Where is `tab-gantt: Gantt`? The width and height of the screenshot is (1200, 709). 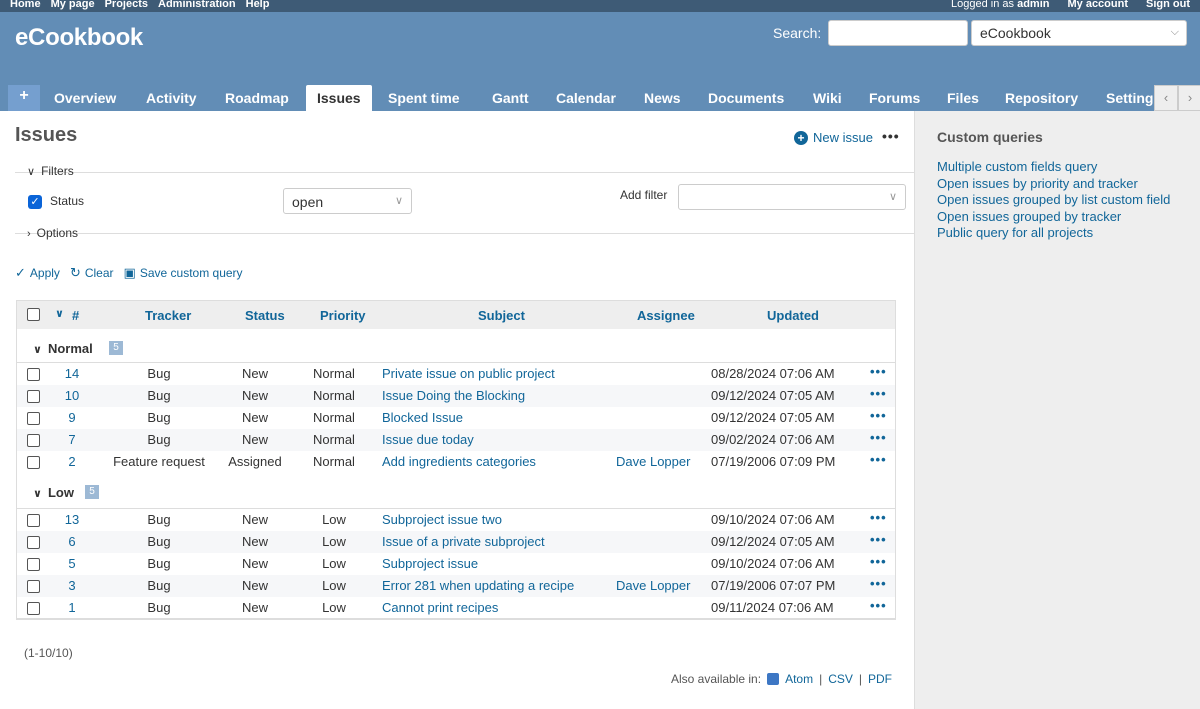 tab-gantt: Gantt is located at coordinates (510, 98).